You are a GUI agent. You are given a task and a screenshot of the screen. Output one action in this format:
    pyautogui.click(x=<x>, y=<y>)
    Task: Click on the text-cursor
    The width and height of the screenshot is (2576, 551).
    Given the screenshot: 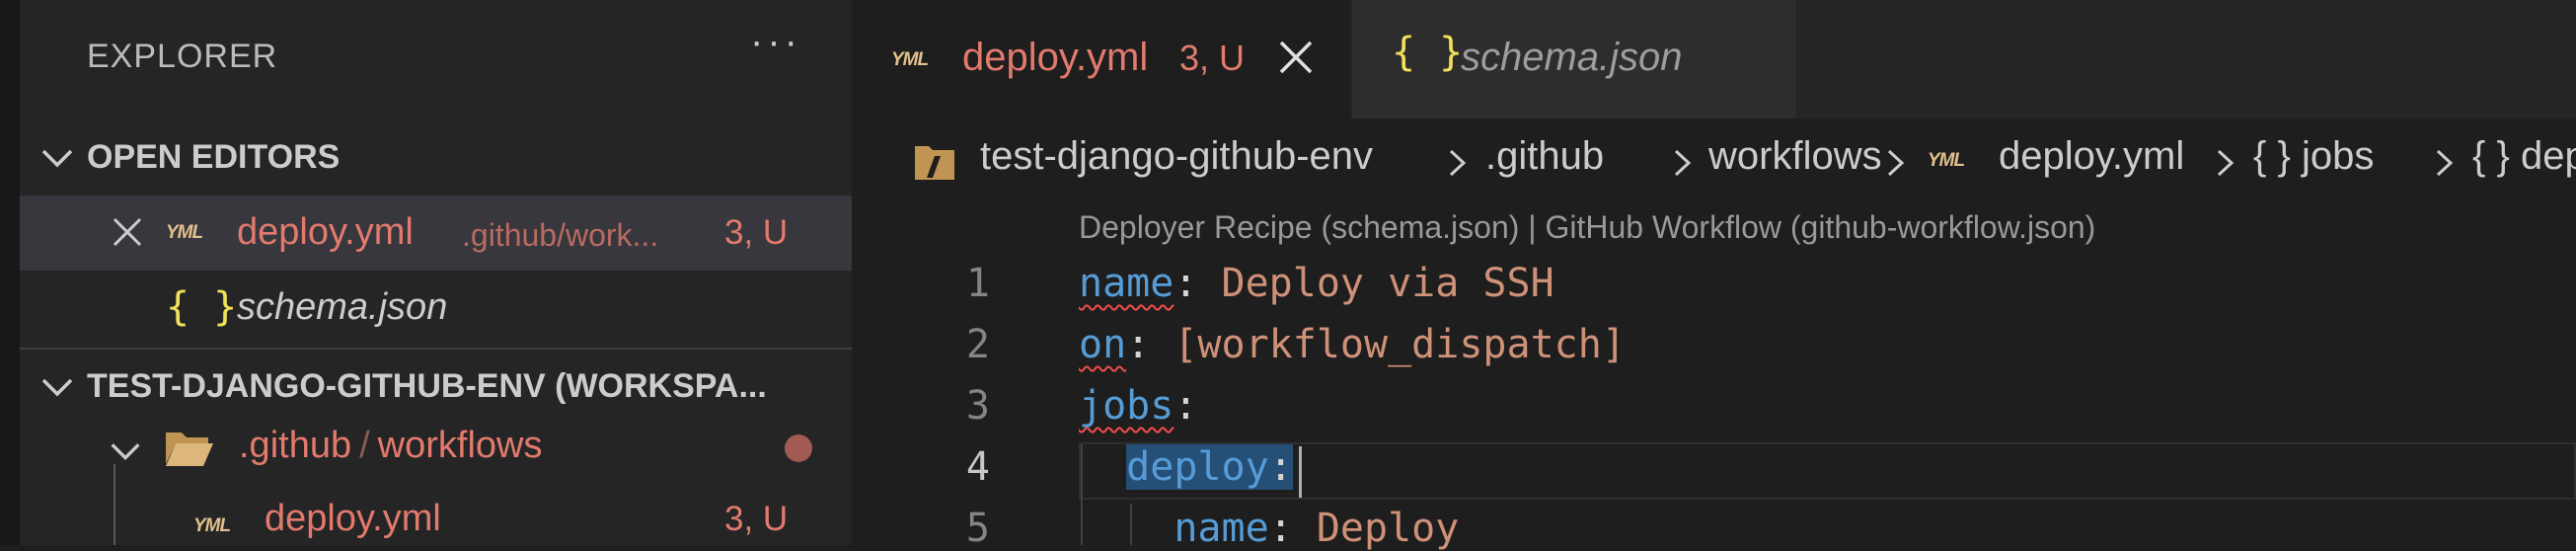 What is the action you would take?
    pyautogui.click(x=1301, y=472)
    